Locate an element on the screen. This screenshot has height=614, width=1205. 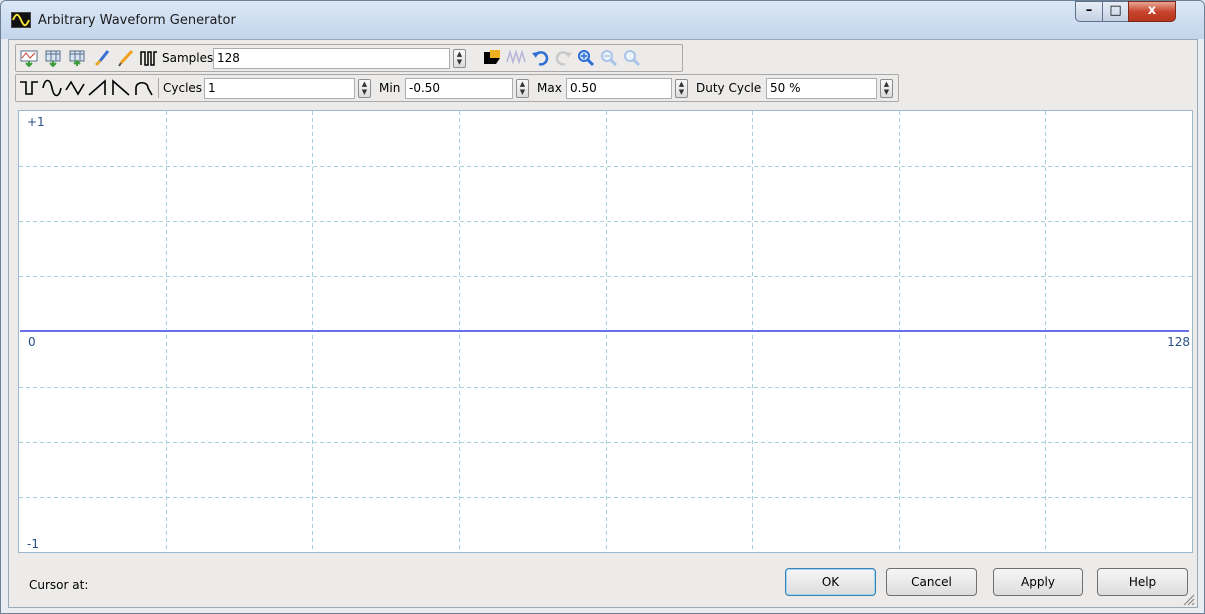
maximize-icon: □ is located at coordinates (1115, 10).